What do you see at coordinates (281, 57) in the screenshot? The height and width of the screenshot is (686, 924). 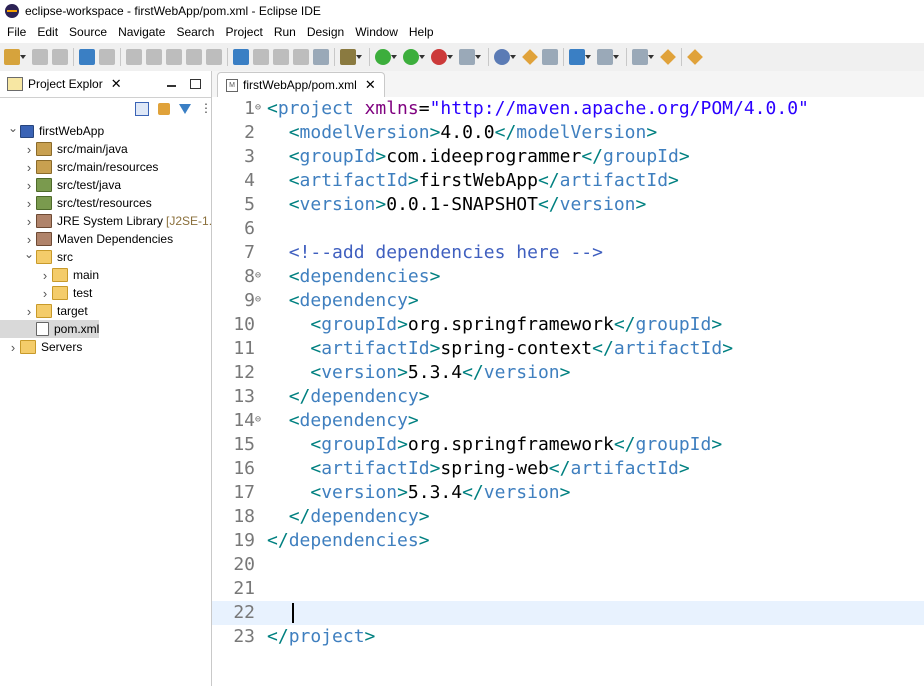 I see `step-return-icon` at bounding box center [281, 57].